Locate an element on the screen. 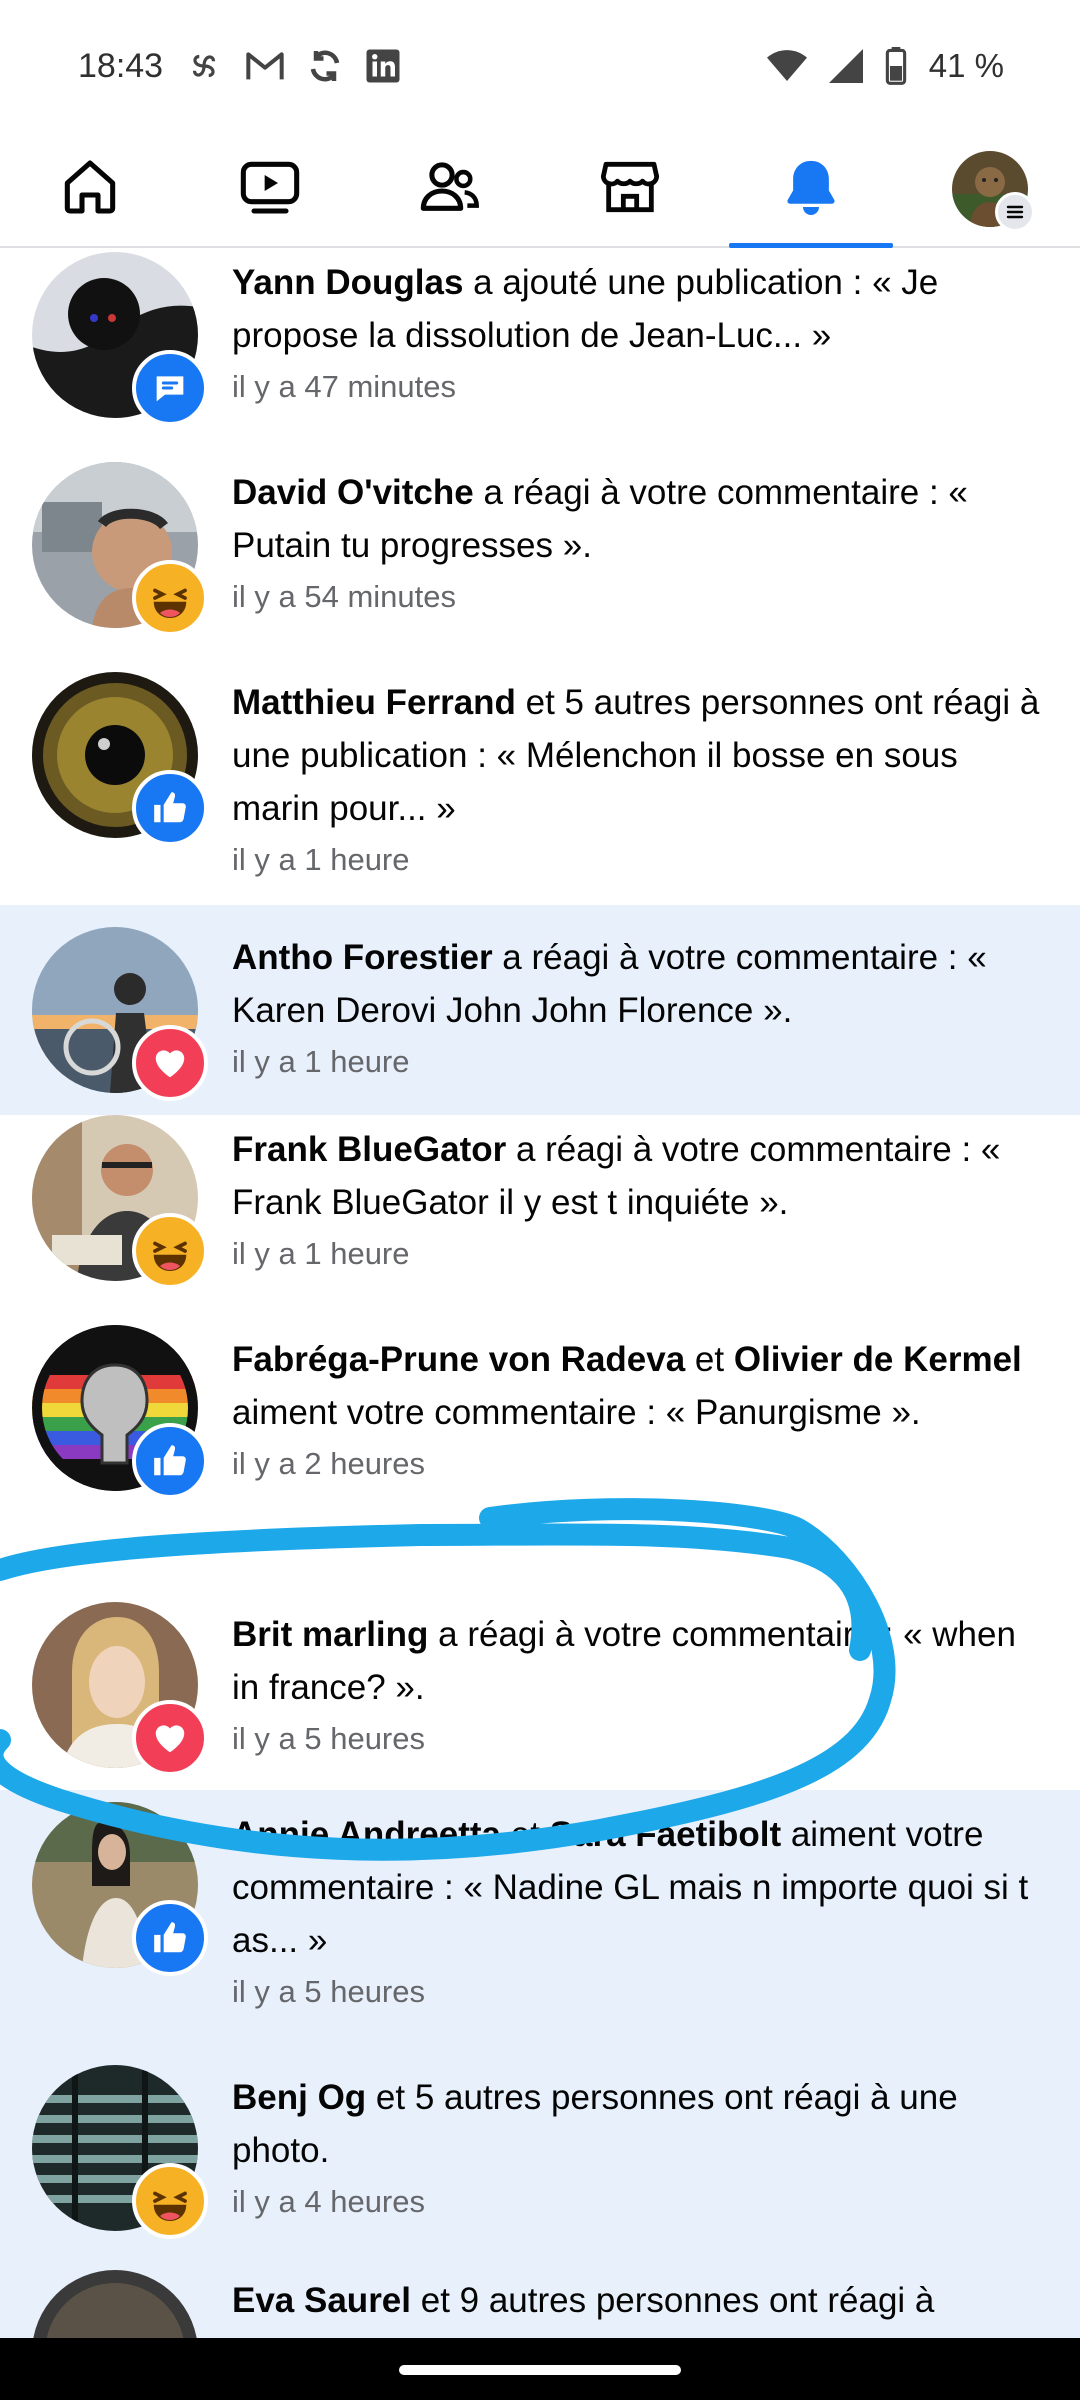 This screenshot has width=1080, height=2400. notification-actor-2: Sara Faetibolt is located at coordinates (665, 1834).